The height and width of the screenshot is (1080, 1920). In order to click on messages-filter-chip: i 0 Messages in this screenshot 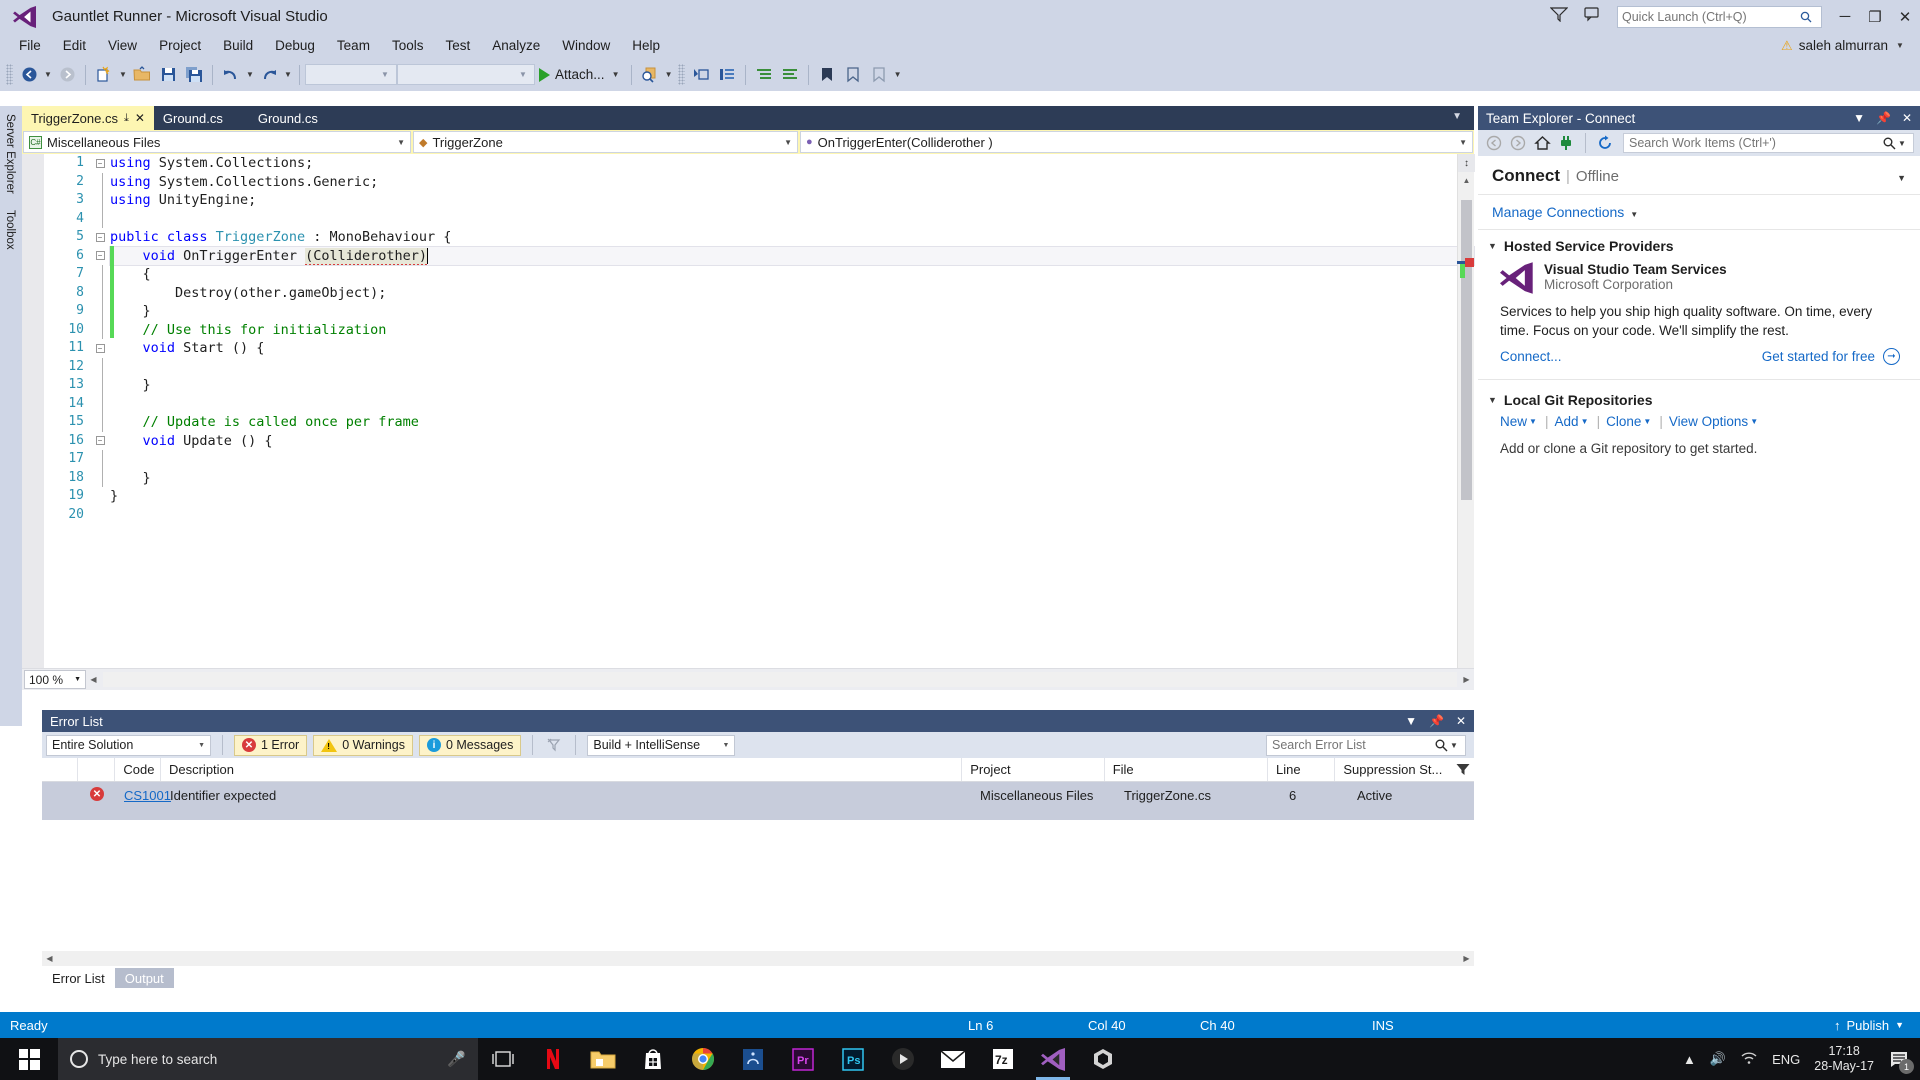, I will do `click(470, 745)`.